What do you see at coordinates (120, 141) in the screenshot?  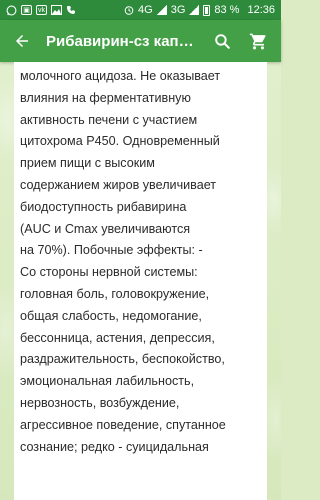 I see `article-line: цитохрома P450. Одновременный` at bounding box center [120, 141].